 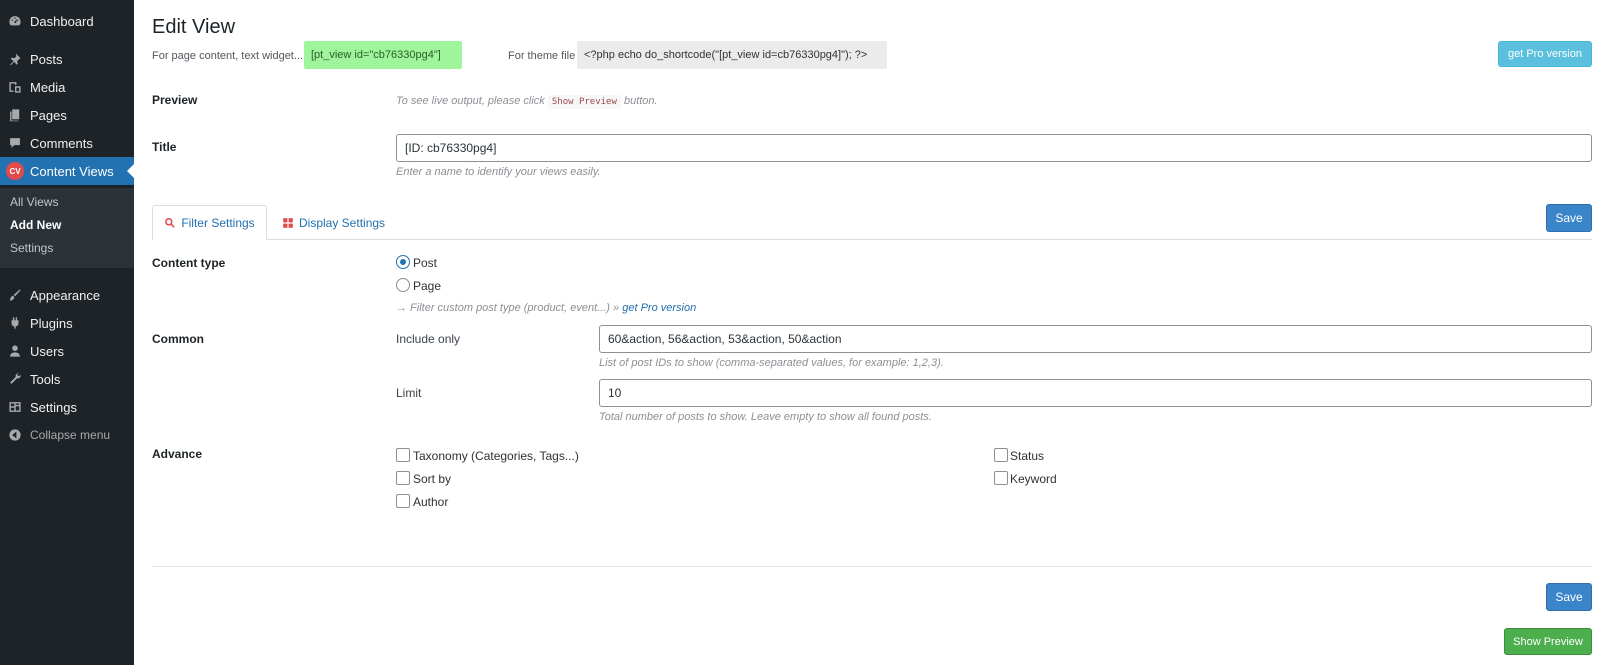 What do you see at coordinates (872, 566) in the screenshot?
I see `bottom-divider` at bounding box center [872, 566].